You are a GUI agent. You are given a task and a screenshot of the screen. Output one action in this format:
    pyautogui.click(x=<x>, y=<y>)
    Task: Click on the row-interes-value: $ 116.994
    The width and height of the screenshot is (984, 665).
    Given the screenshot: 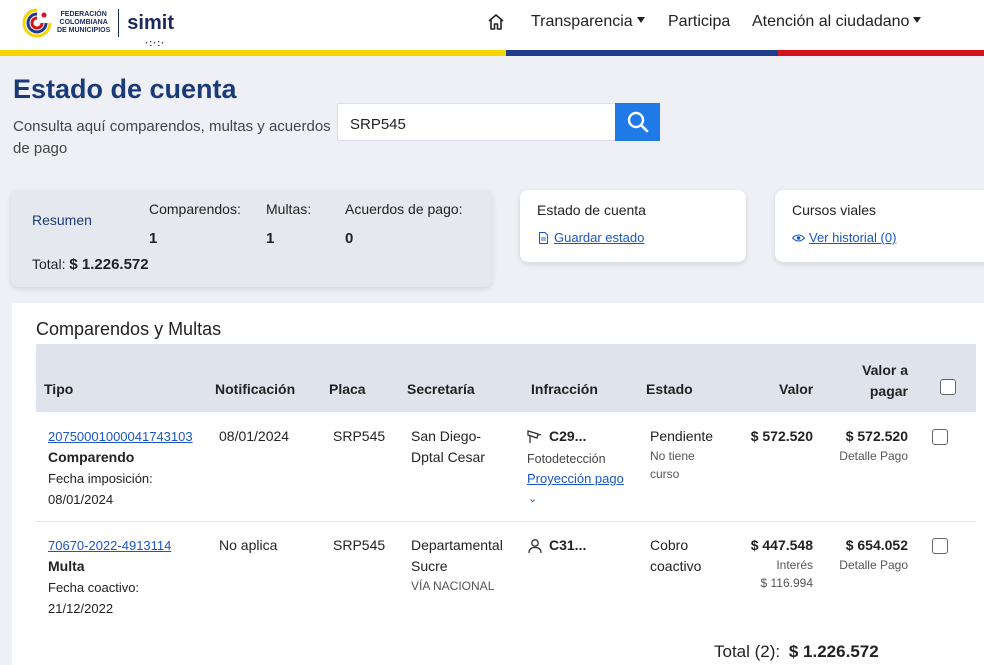 What is the action you would take?
    pyautogui.click(x=787, y=583)
    